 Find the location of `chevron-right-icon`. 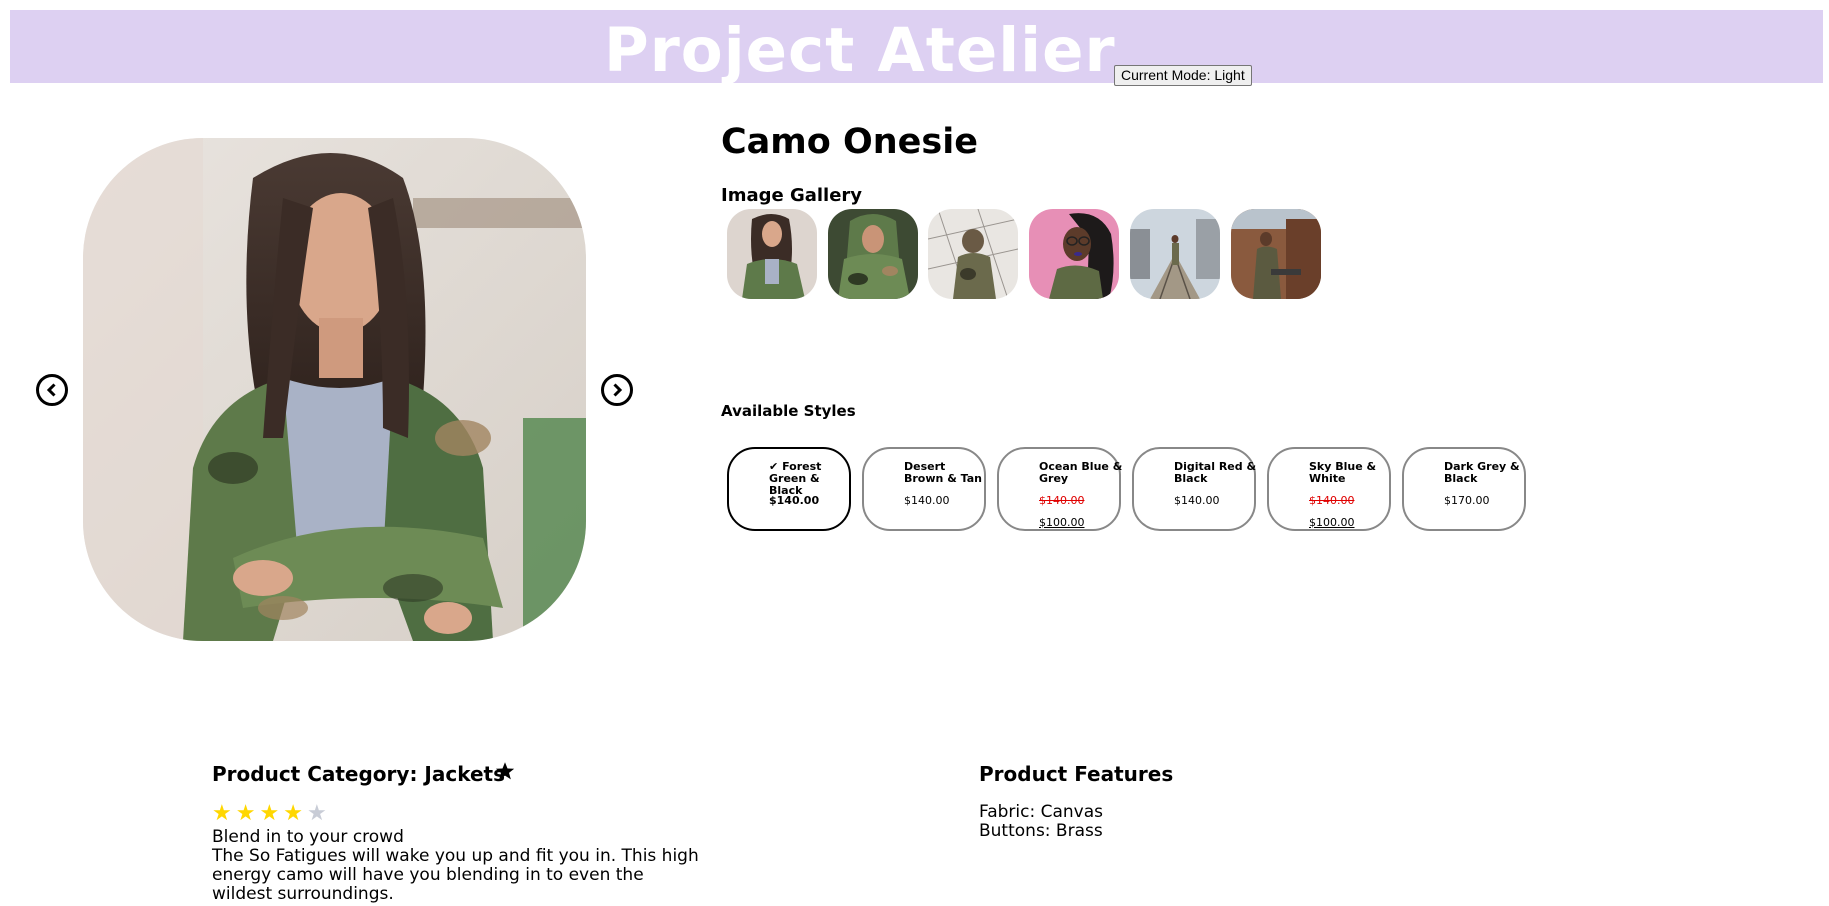

chevron-right-icon is located at coordinates (618, 390).